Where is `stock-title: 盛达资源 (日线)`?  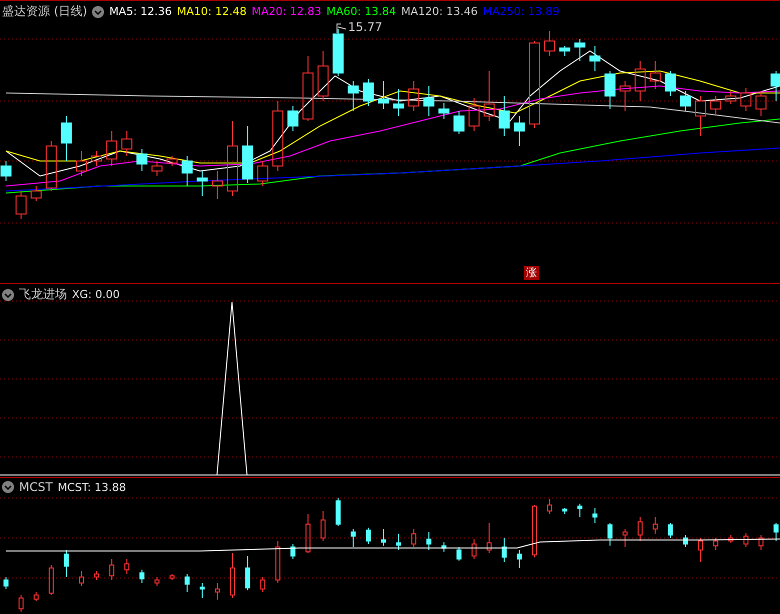
stock-title: 盛达资源 (日线) is located at coordinates (45, 11).